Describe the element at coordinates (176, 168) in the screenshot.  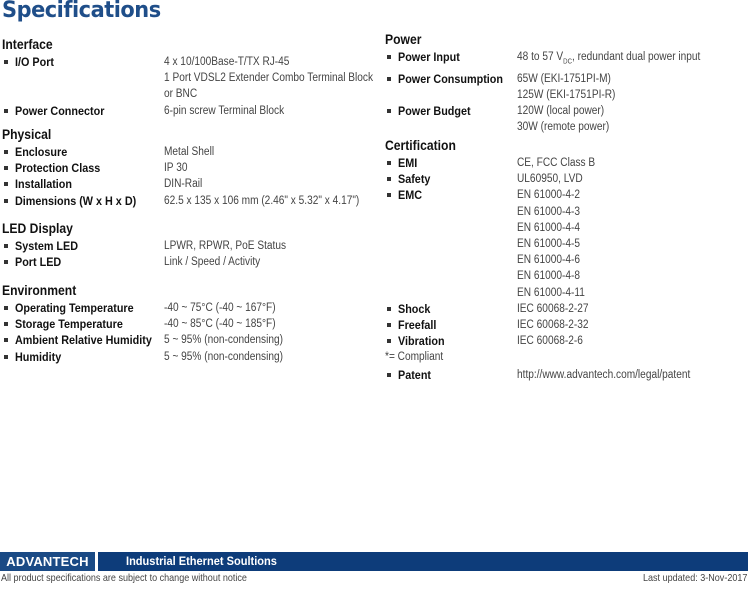
I see `spec-value: IP 30` at that location.